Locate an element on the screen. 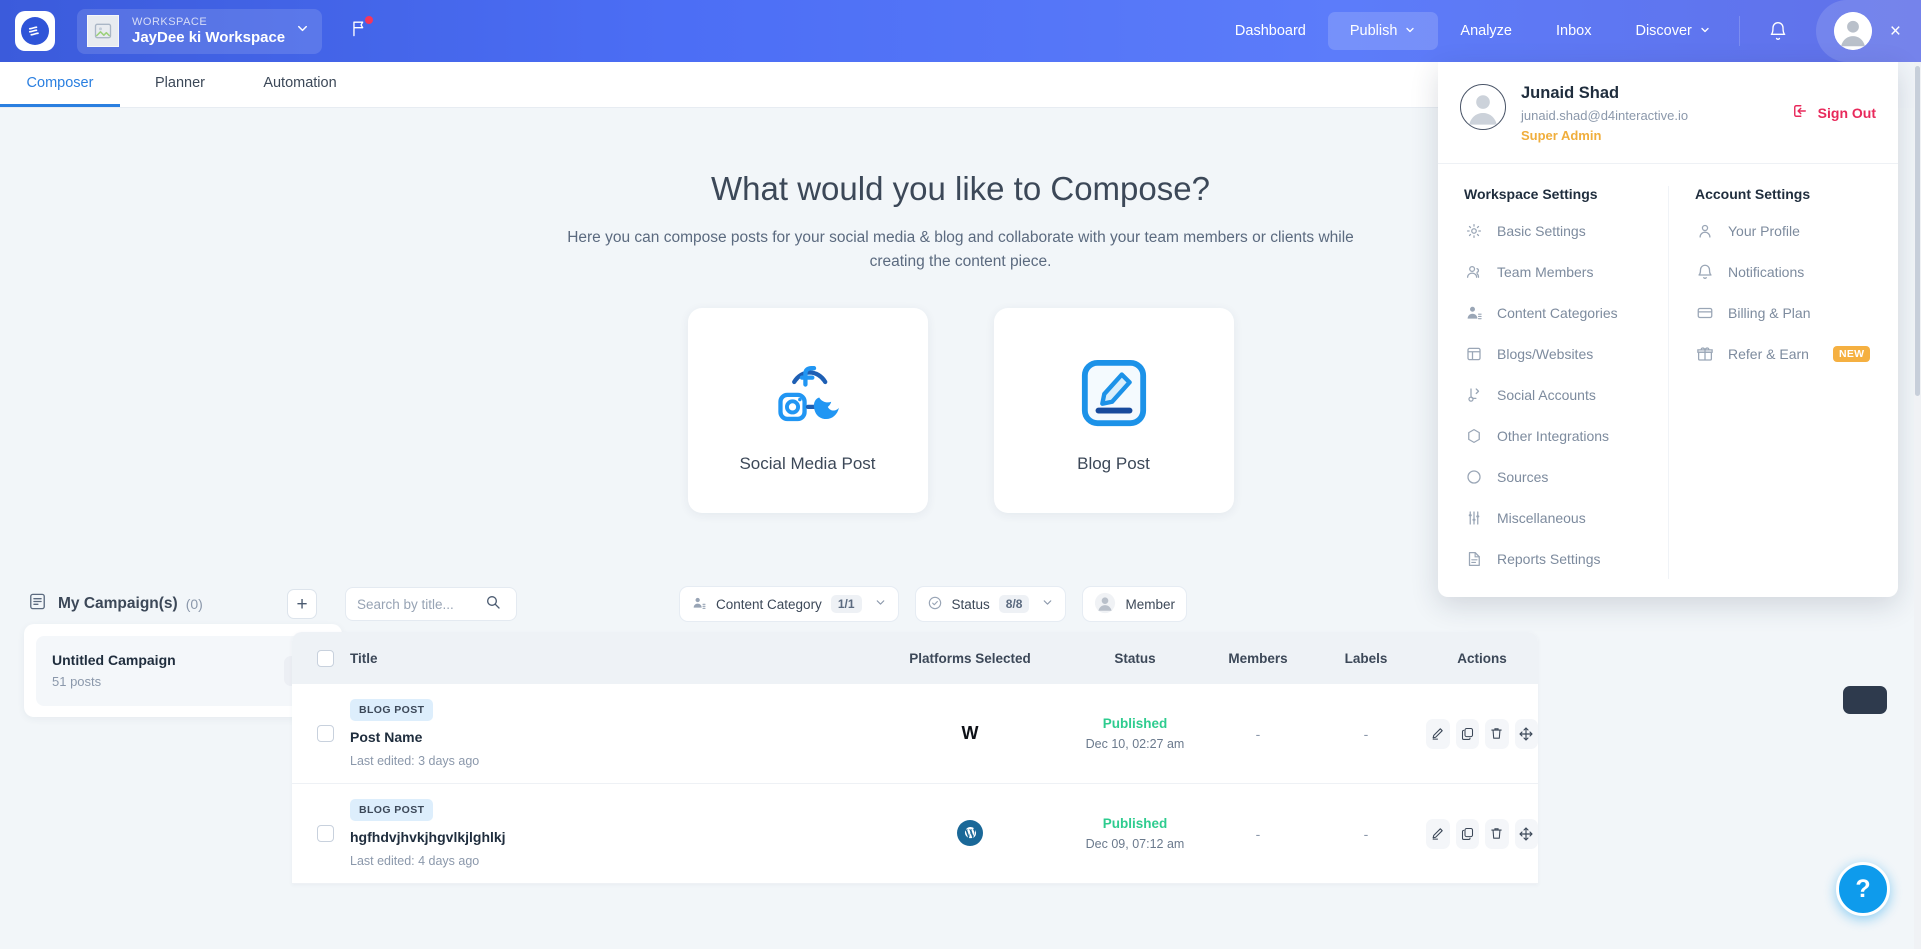 The height and width of the screenshot is (949, 1921). post-last-edited: Last edited: 4 days ago is located at coordinates (415, 861).